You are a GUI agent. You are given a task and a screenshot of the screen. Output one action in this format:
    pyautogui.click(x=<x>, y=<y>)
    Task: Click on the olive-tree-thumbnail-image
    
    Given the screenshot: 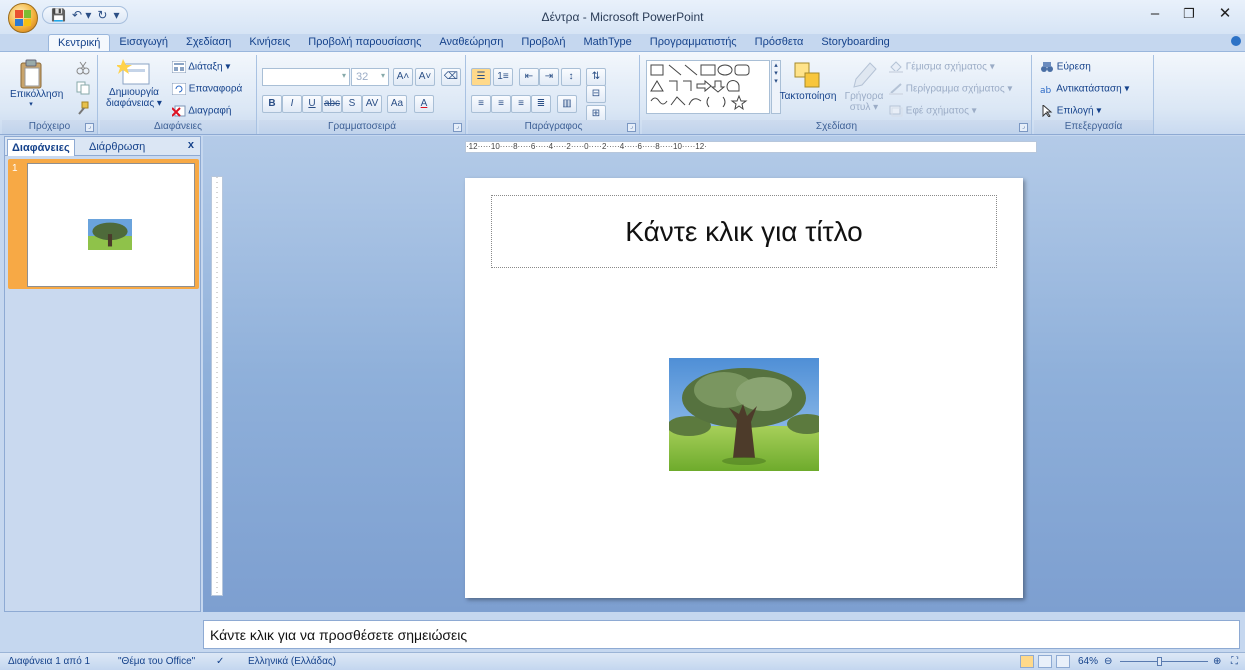 What is the action you would take?
    pyautogui.click(x=110, y=234)
    